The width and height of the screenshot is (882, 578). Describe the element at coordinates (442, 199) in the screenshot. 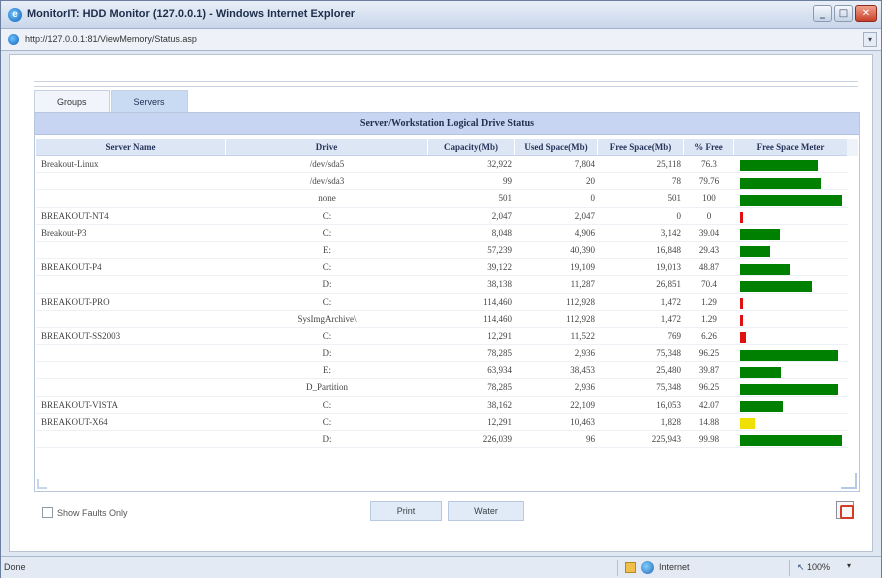

I see `table-row: none 501 0 501 100` at that location.